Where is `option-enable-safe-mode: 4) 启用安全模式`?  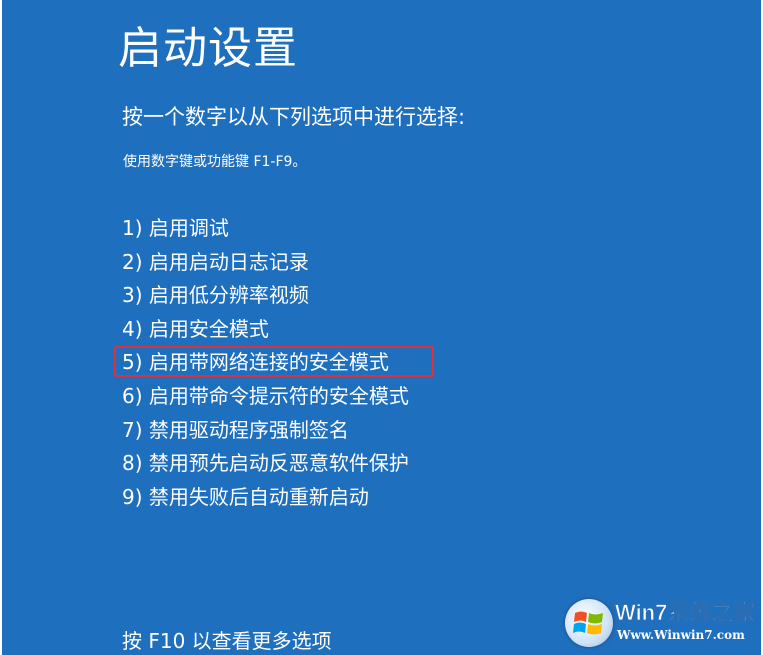 option-enable-safe-mode: 4) 启用安全模式 is located at coordinates (265, 330).